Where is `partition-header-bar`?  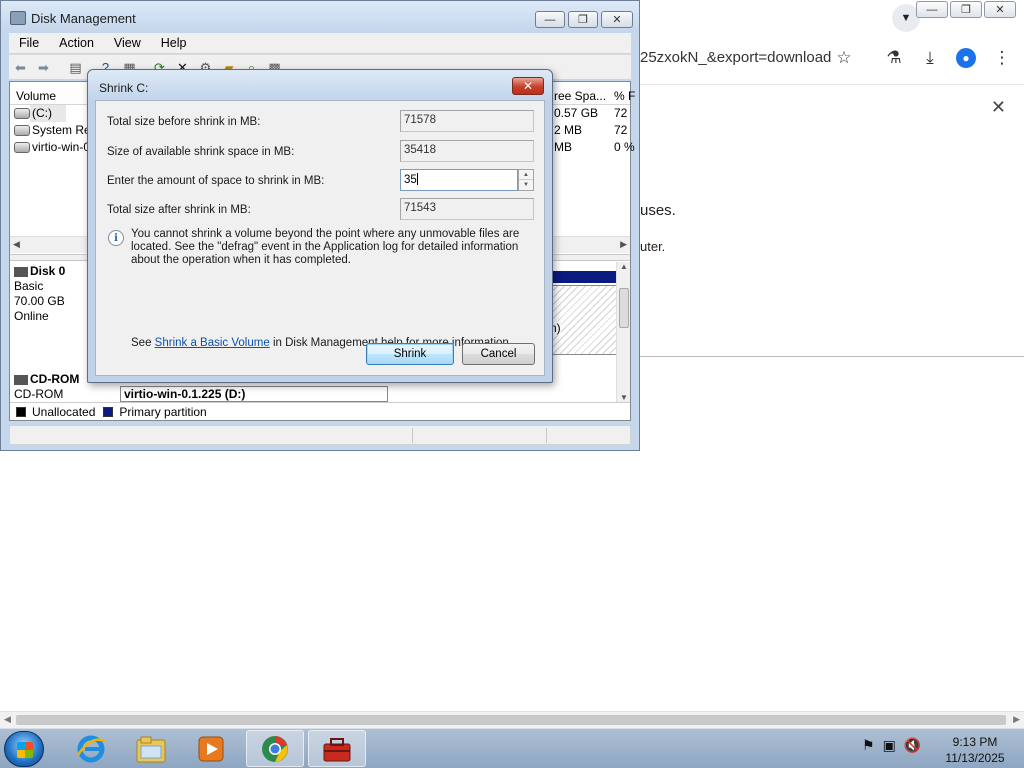
partition-header-bar is located at coordinates (584, 277).